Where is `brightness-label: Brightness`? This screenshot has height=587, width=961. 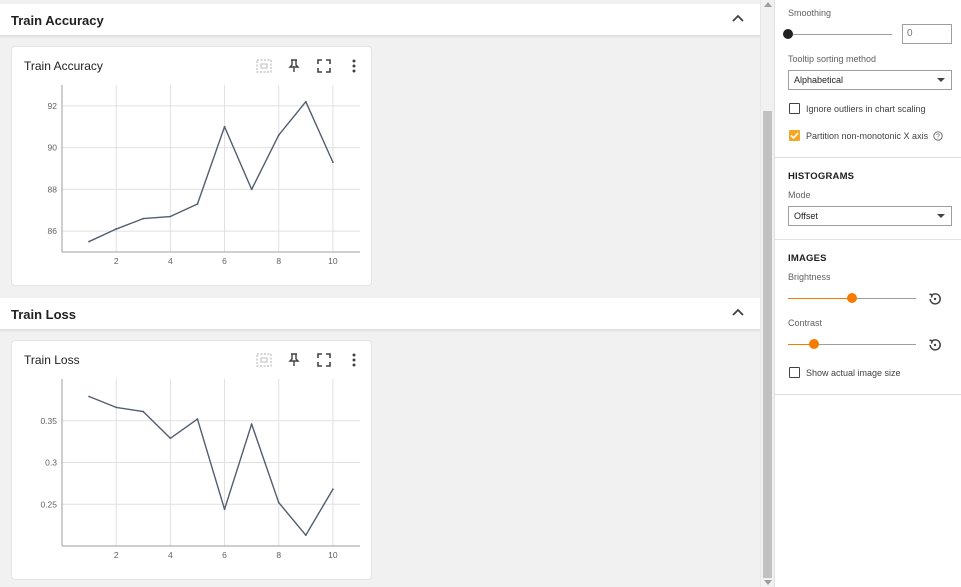
brightness-label: Brightness is located at coordinates (809, 277).